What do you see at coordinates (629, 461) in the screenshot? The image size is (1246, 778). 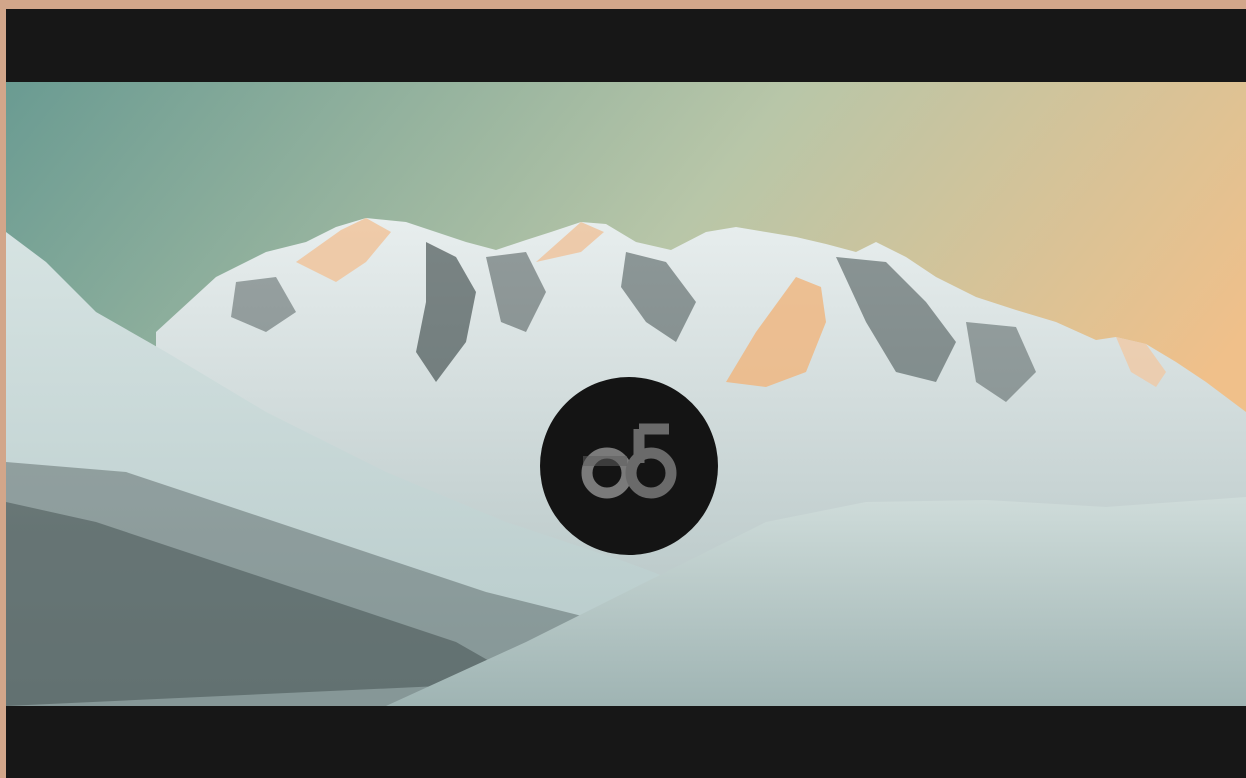 I see `ob-logo-glyph` at bounding box center [629, 461].